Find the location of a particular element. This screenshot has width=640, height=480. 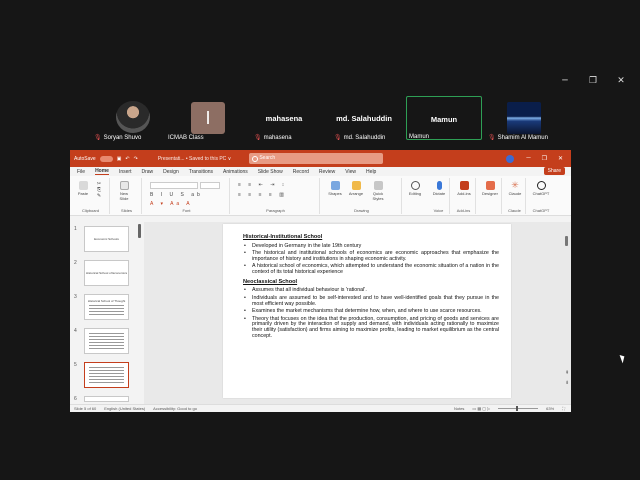

participant-tile: I ICMAB Class is located at coordinates (204, 118).